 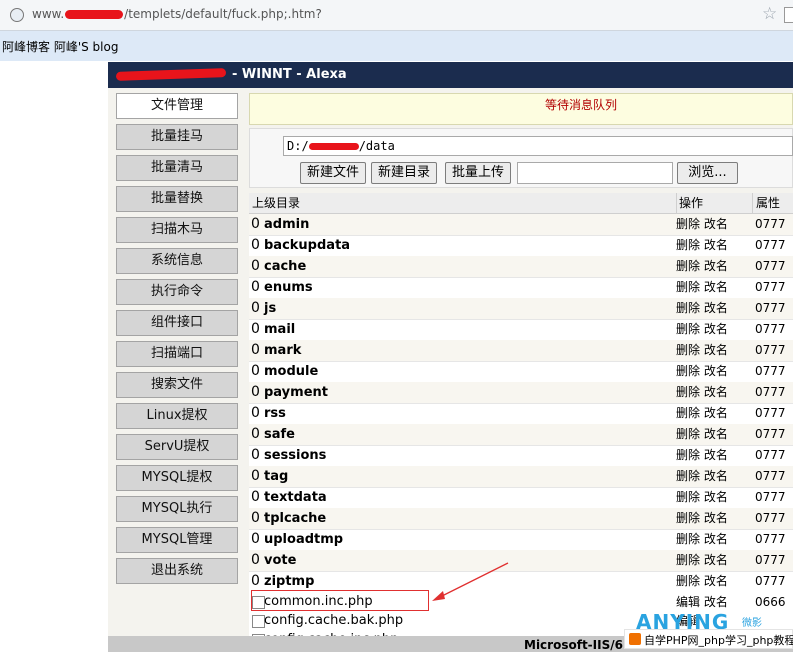 I want to click on new-file-button: 新建文件, so click(x=333, y=173).